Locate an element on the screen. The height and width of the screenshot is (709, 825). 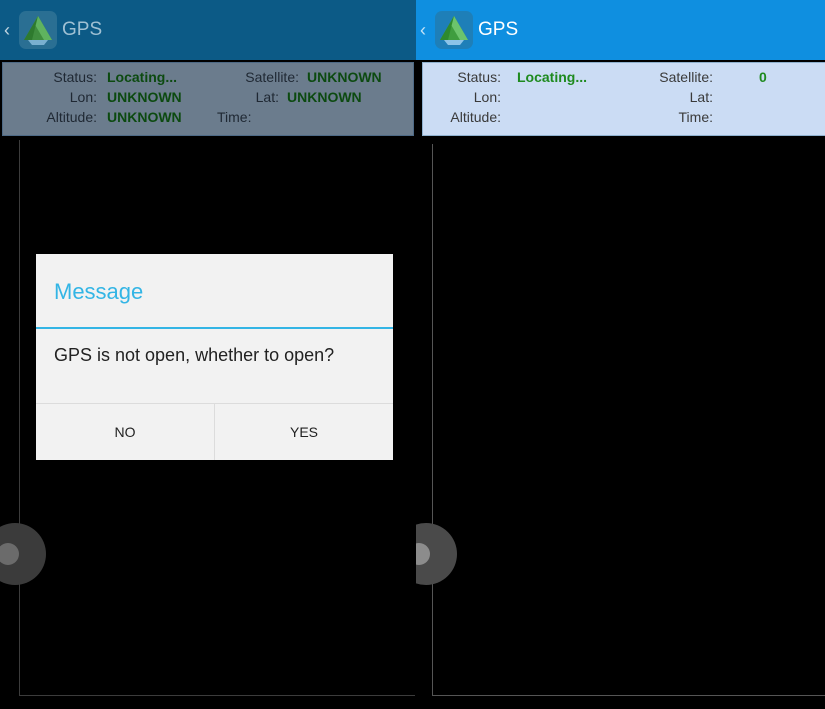
app-bar: ‹ GPS is located at coordinates (620, 30).